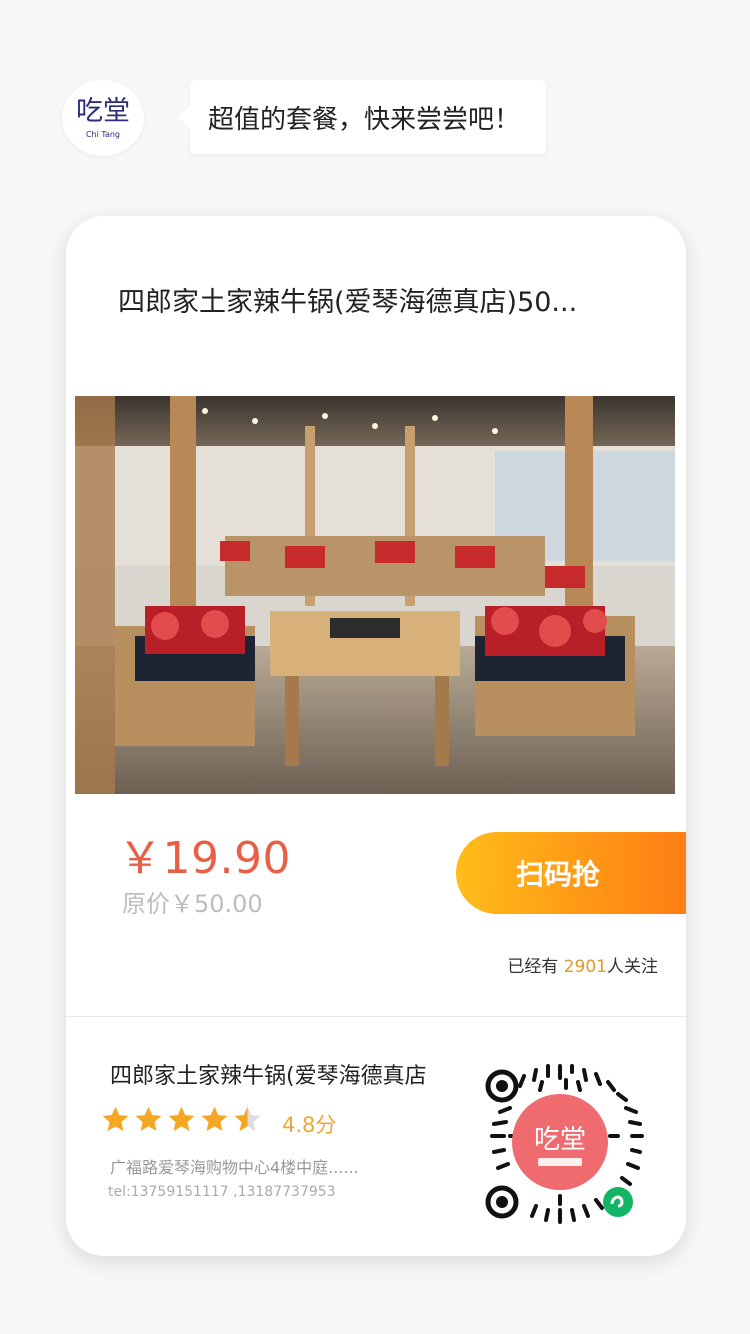 The width and height of the screenshot is (750, 1334). I want to click on greeting-bubble: 超值的套餐，快来尝尝吧！, so click(362, 117).